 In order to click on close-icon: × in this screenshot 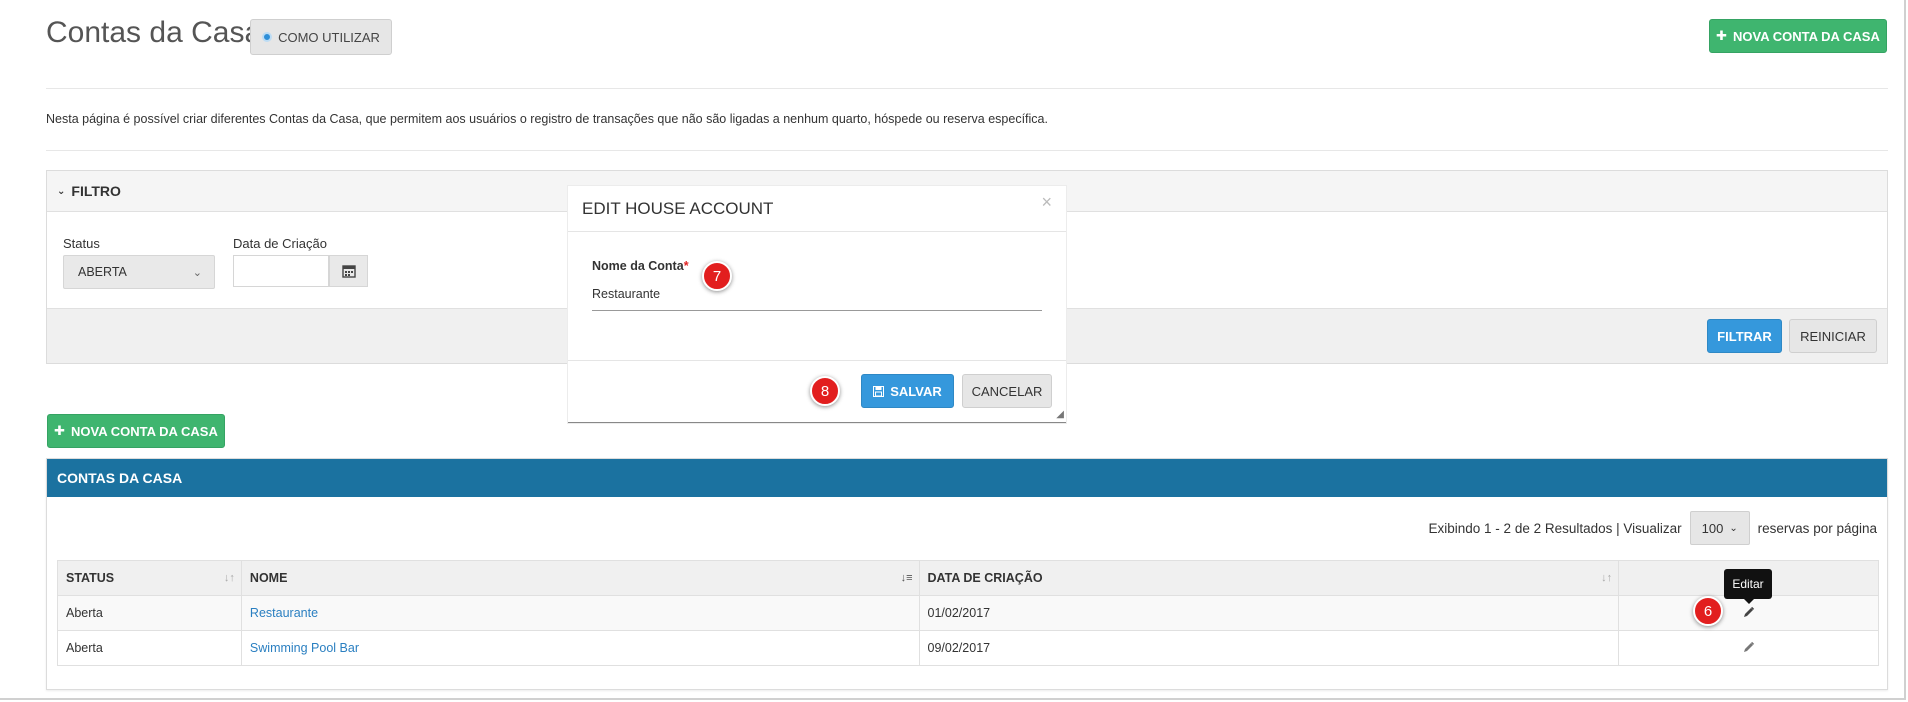, I will do `click(1046, 202)`.